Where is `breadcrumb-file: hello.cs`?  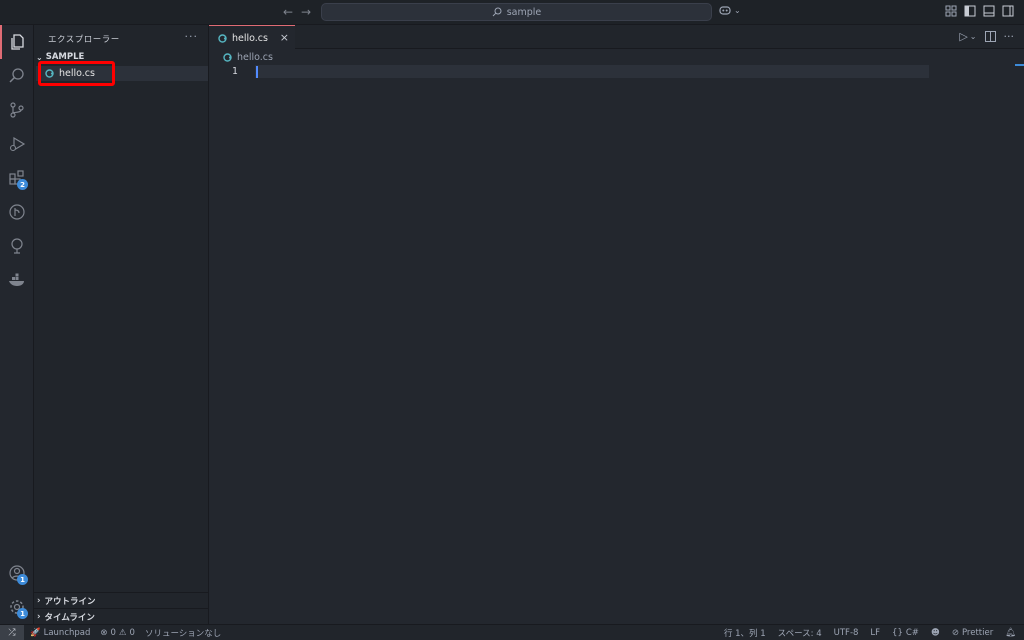 breadcrumb-file: hello.cs is located at coordinates (255, 57).